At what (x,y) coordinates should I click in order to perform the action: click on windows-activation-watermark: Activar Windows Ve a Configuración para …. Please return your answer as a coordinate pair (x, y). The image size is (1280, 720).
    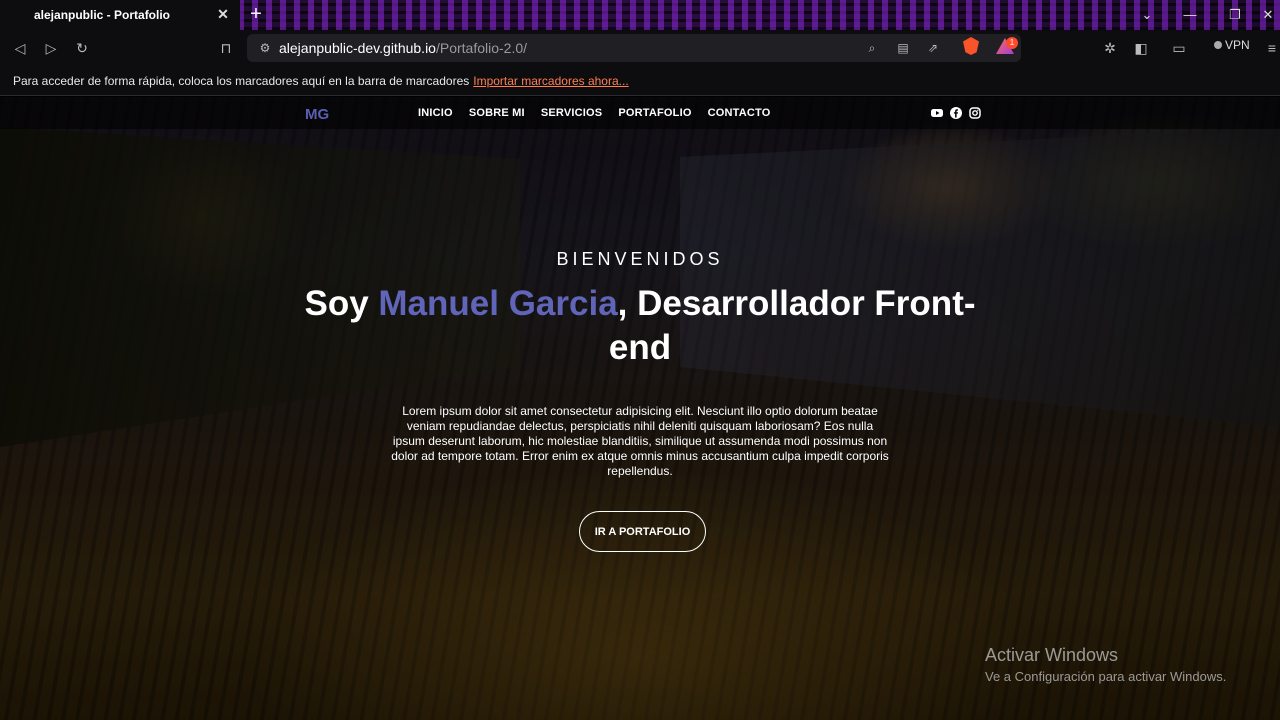
    Looking at the image, I should click on (1105, 664).